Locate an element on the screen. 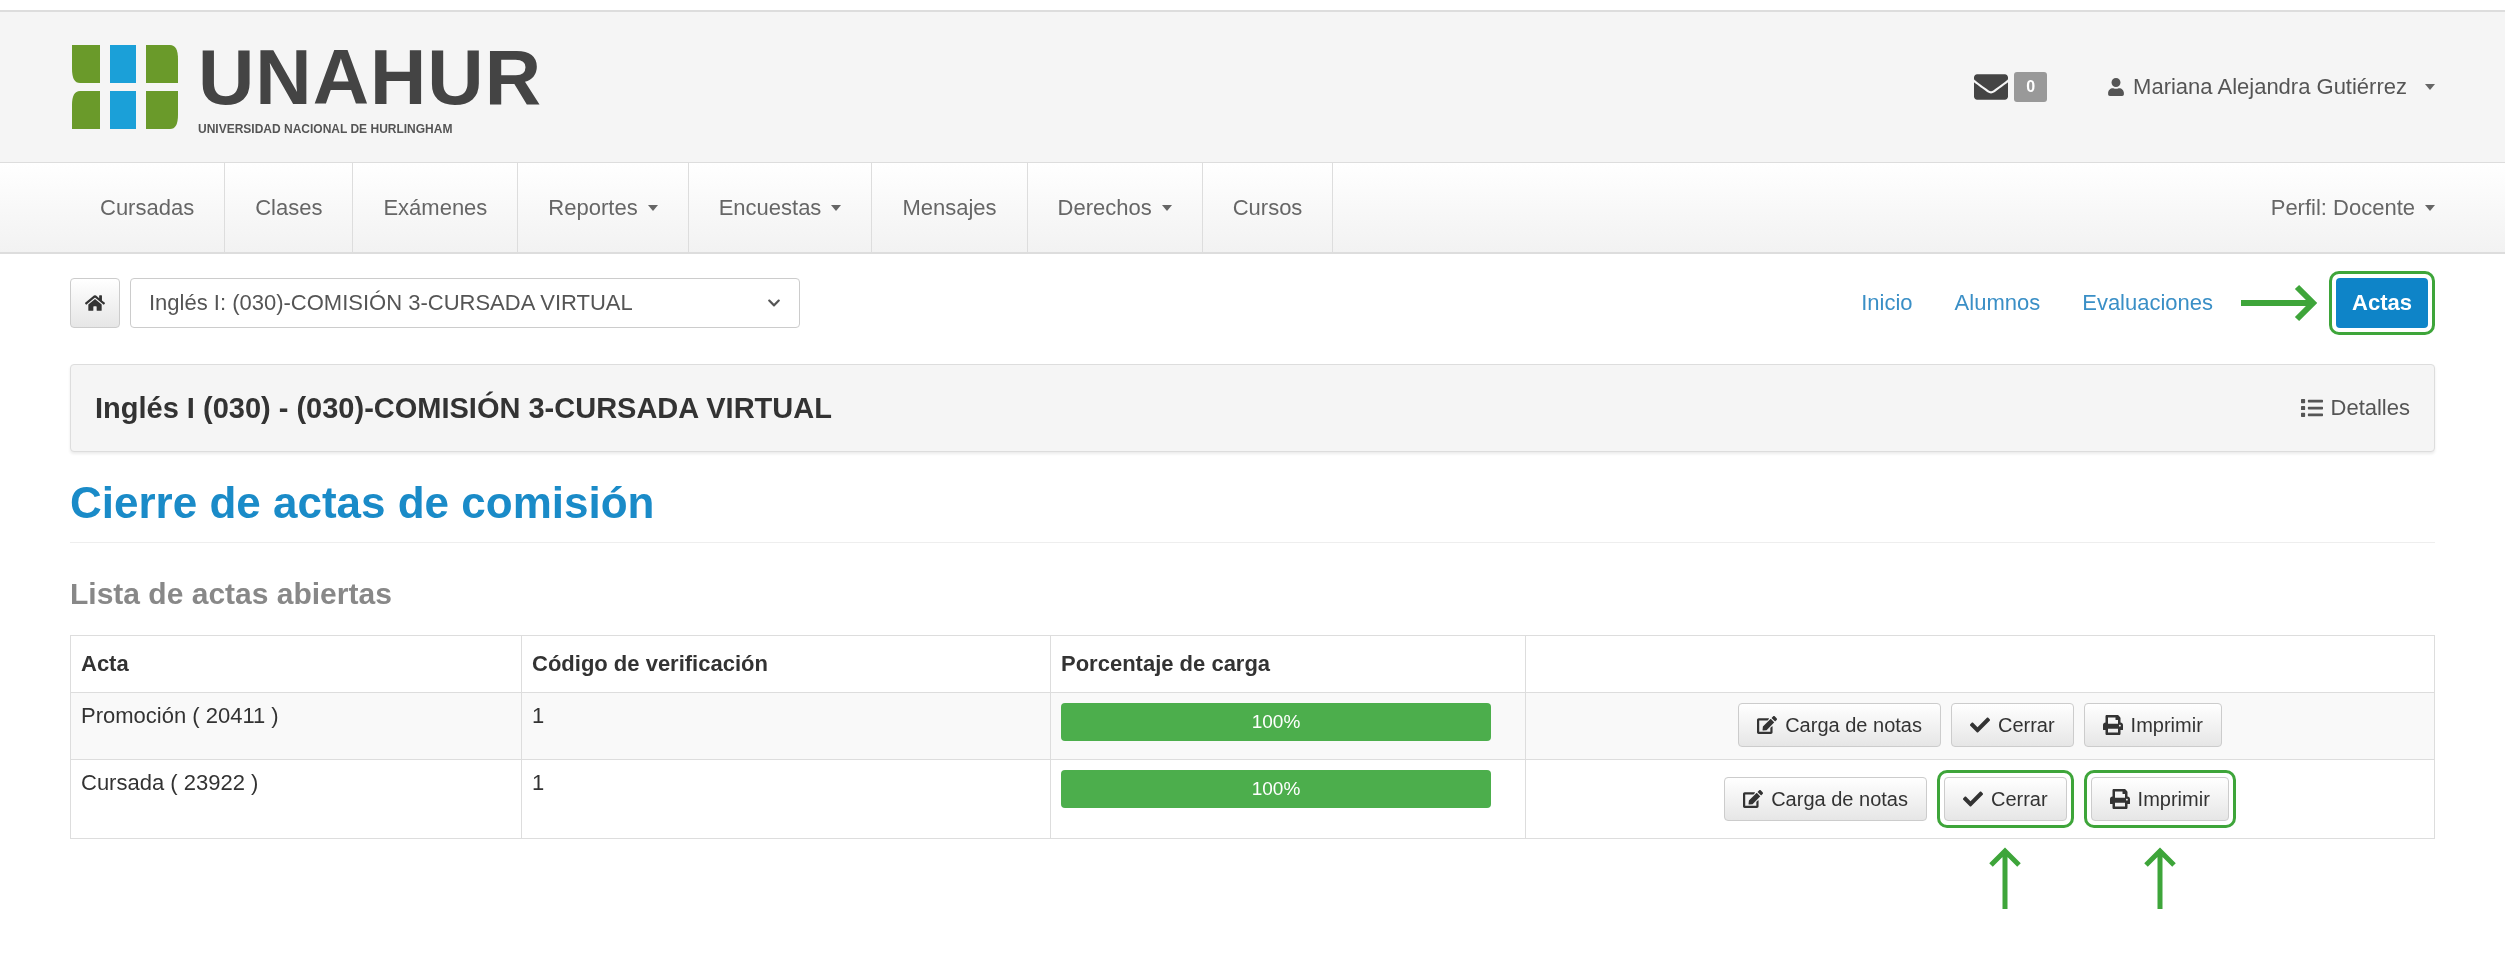  column-header: Porcentaje de carga is located at coordinates (1288, 664).